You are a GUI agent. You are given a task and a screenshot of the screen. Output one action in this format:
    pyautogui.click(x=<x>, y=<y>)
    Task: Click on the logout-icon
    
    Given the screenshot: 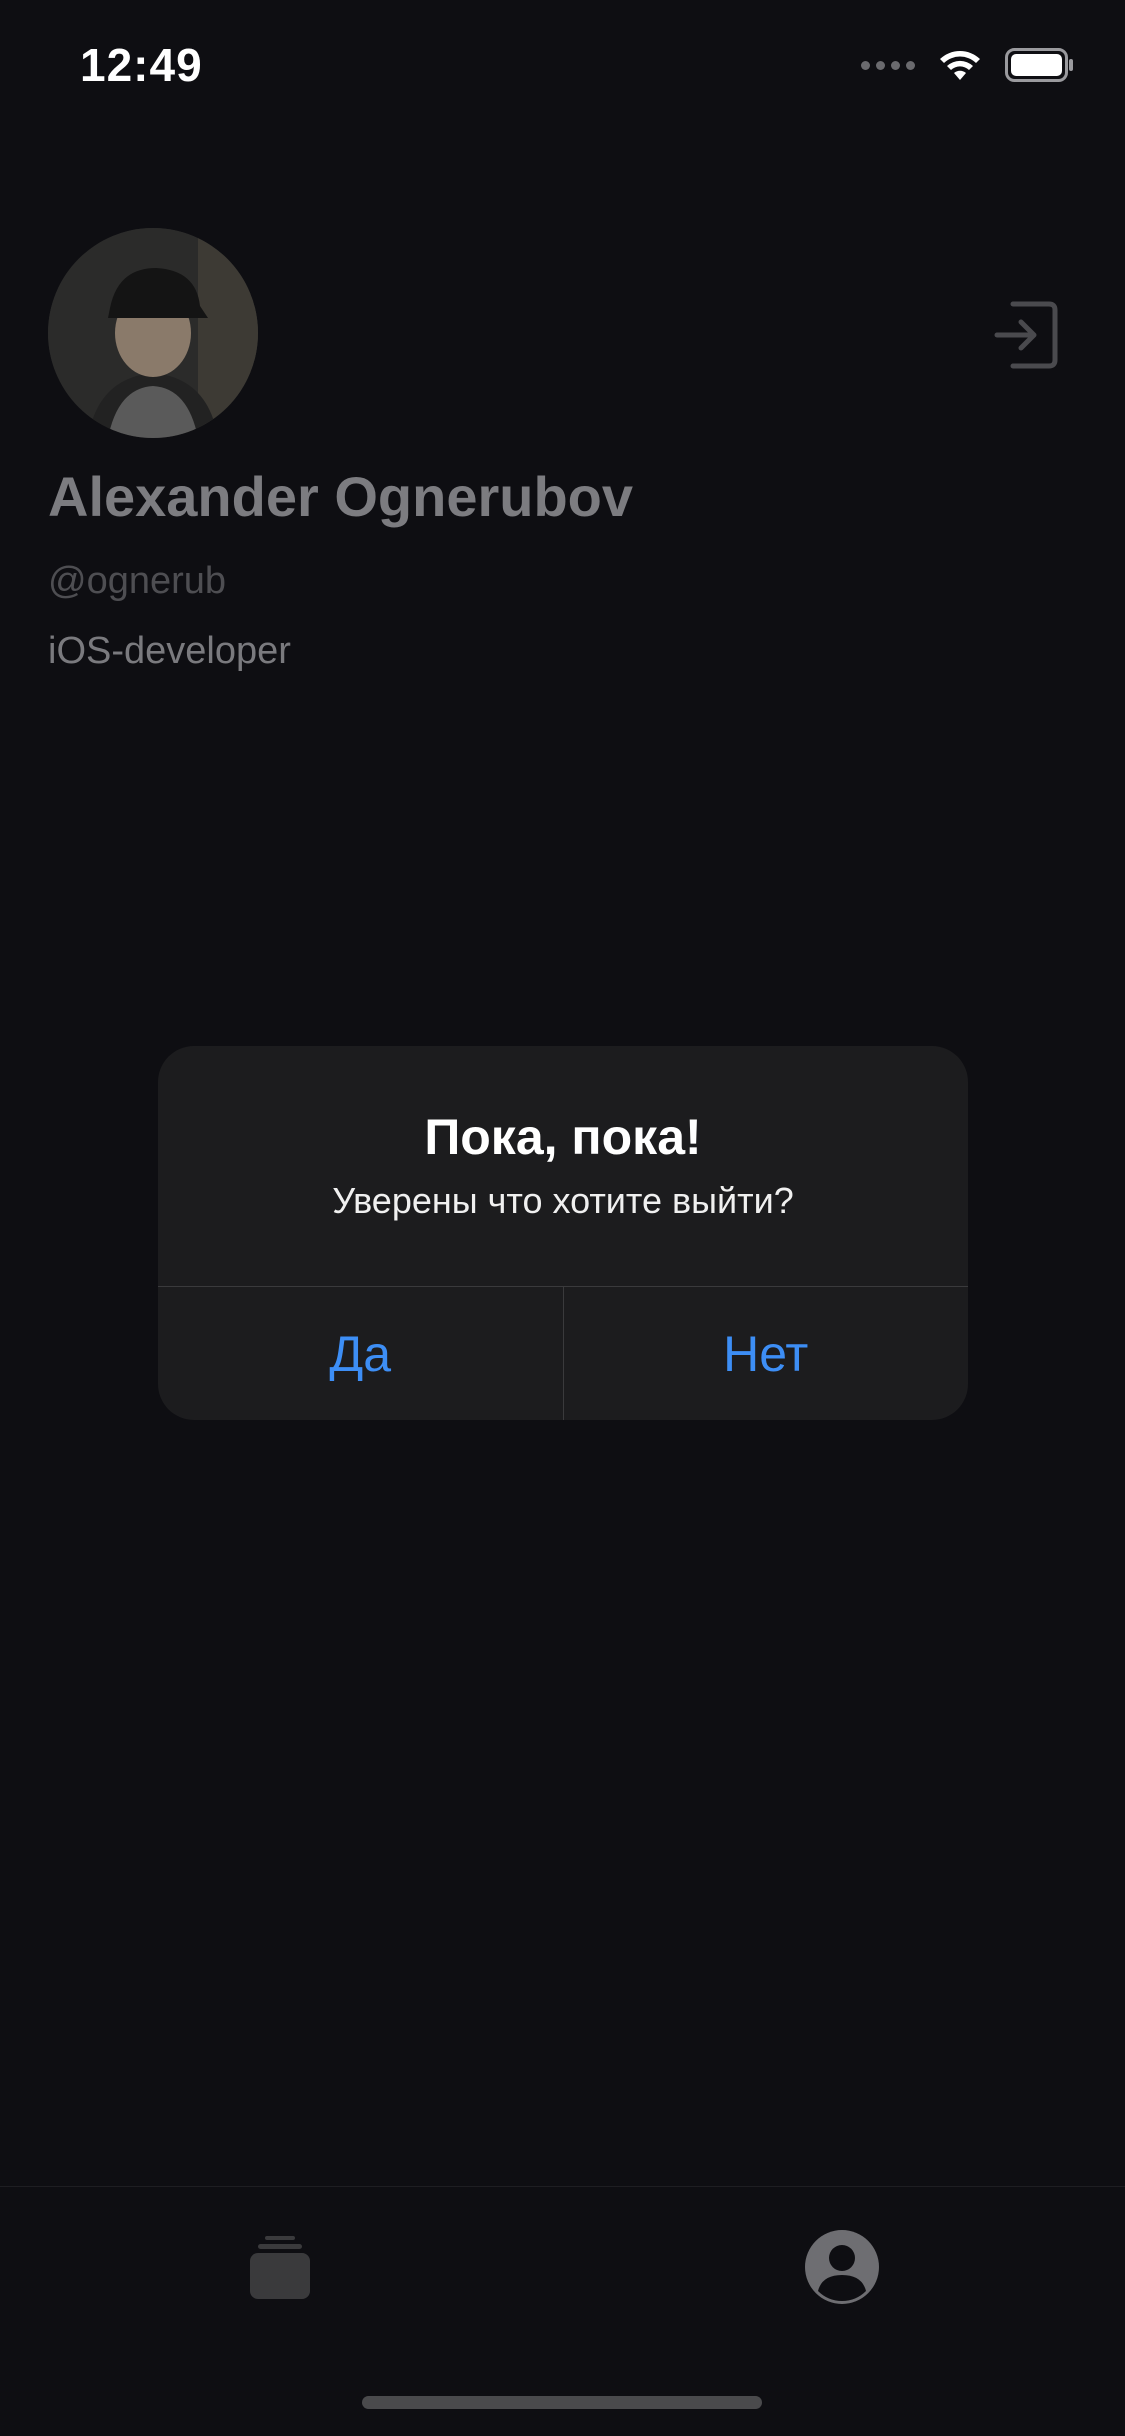 What is the action you would take?
    pyautogui.click(x=1026, y=335)
    